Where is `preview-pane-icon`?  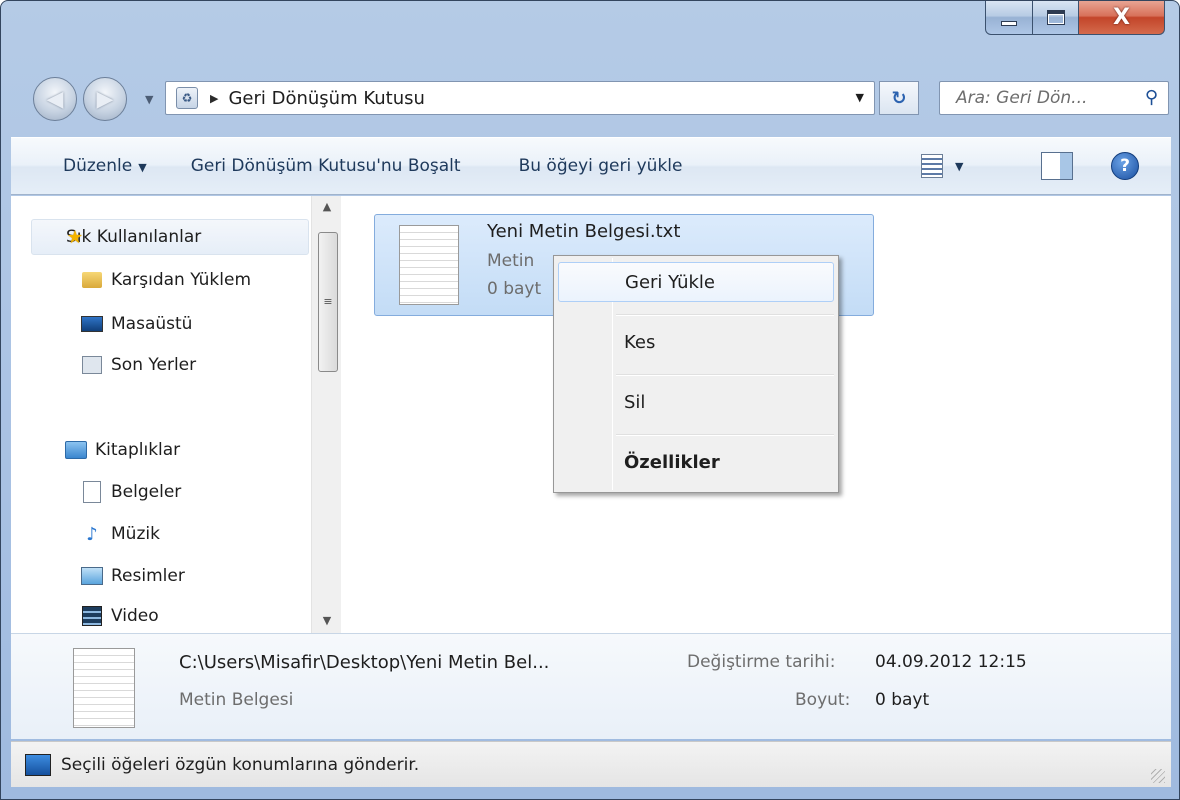
preview-pane-icon is located at coordinates (1057, 166).